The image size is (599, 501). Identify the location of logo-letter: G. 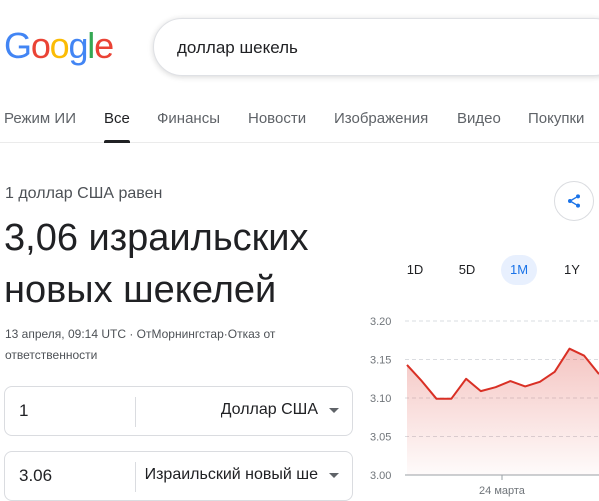
(18, 45).